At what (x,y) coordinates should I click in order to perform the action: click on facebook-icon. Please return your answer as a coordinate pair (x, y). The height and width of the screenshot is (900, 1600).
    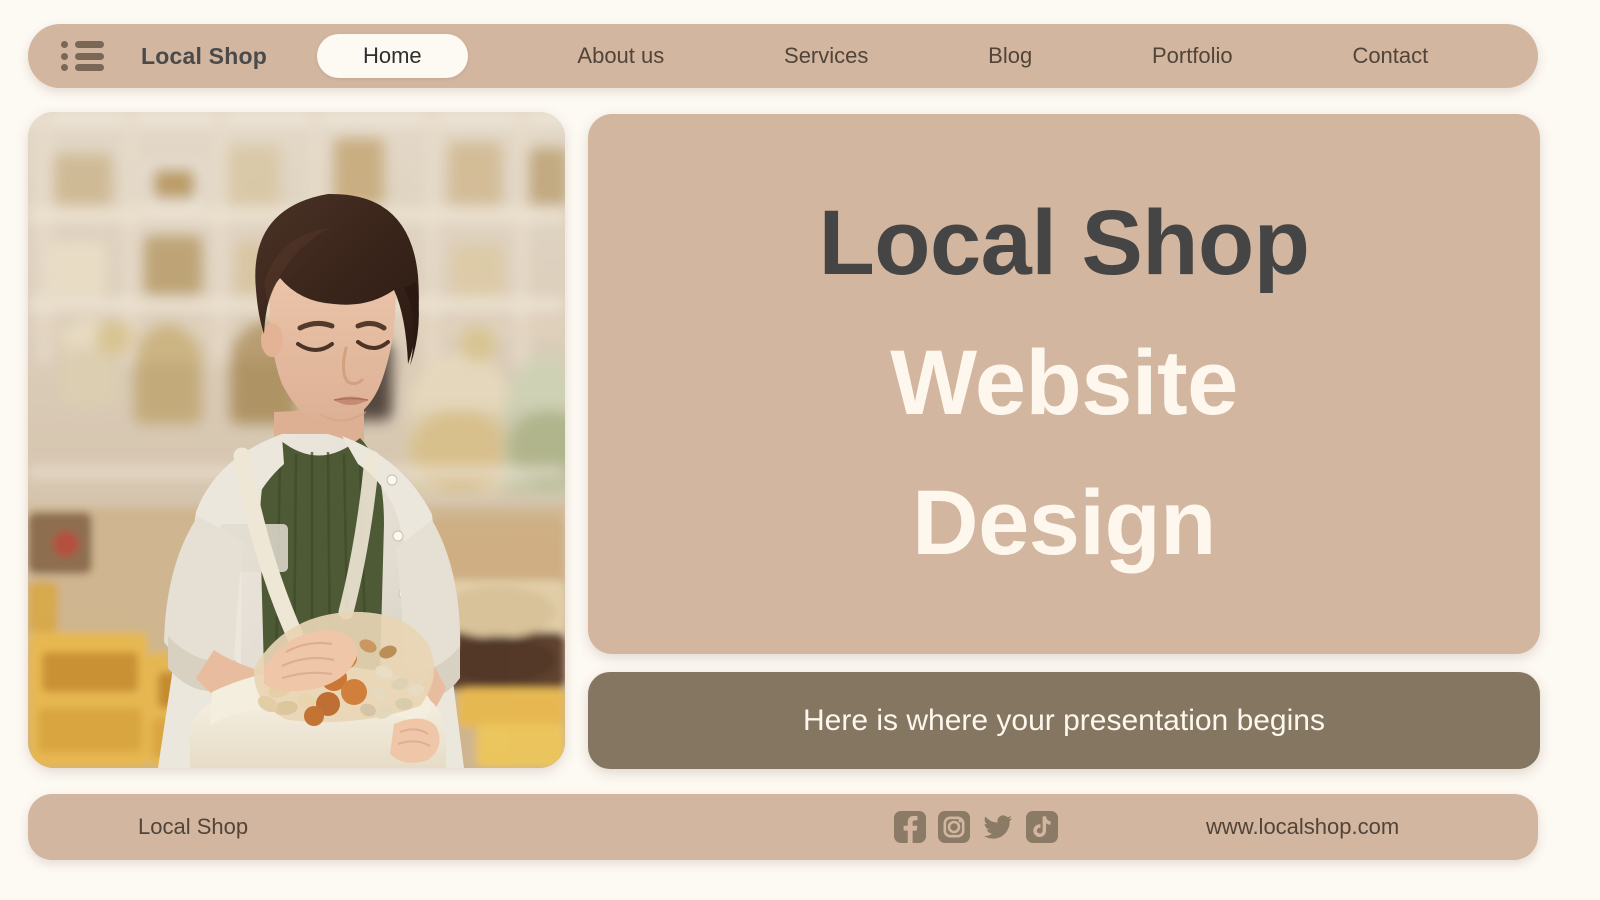
    Looking at the image, I should click on (910, 827).